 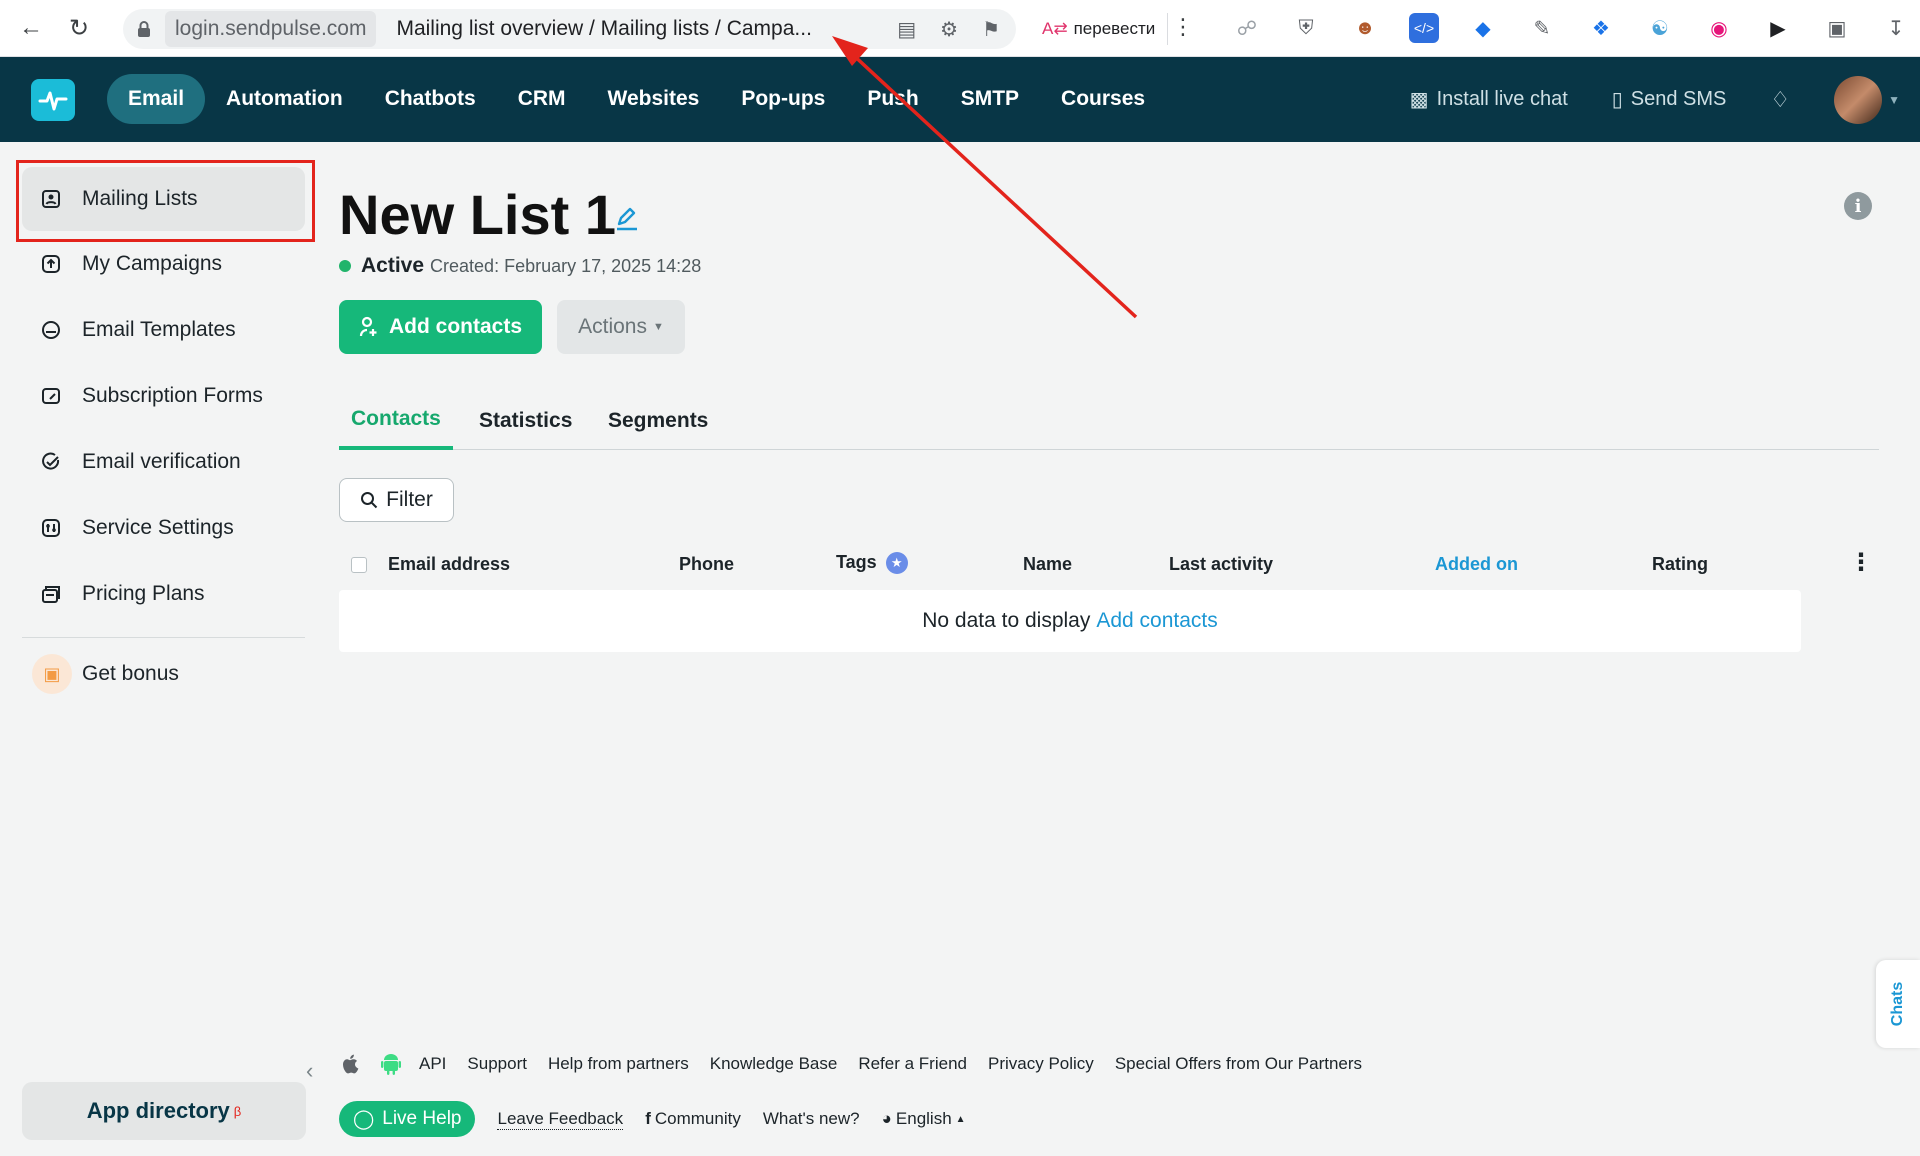 I want to click on sidebar-item-label: Email verification, so click(x=161, y=461).